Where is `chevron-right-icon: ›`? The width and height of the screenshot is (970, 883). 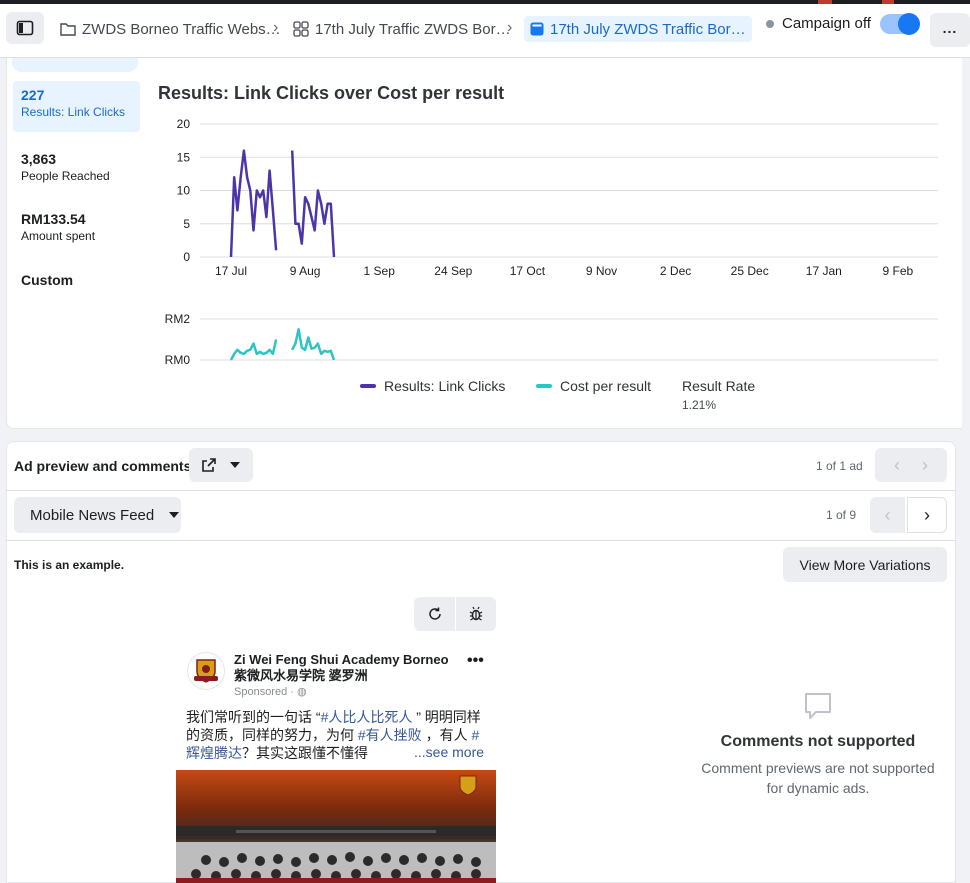
chevron-right-icon: › is located at coordinates (927, 514).